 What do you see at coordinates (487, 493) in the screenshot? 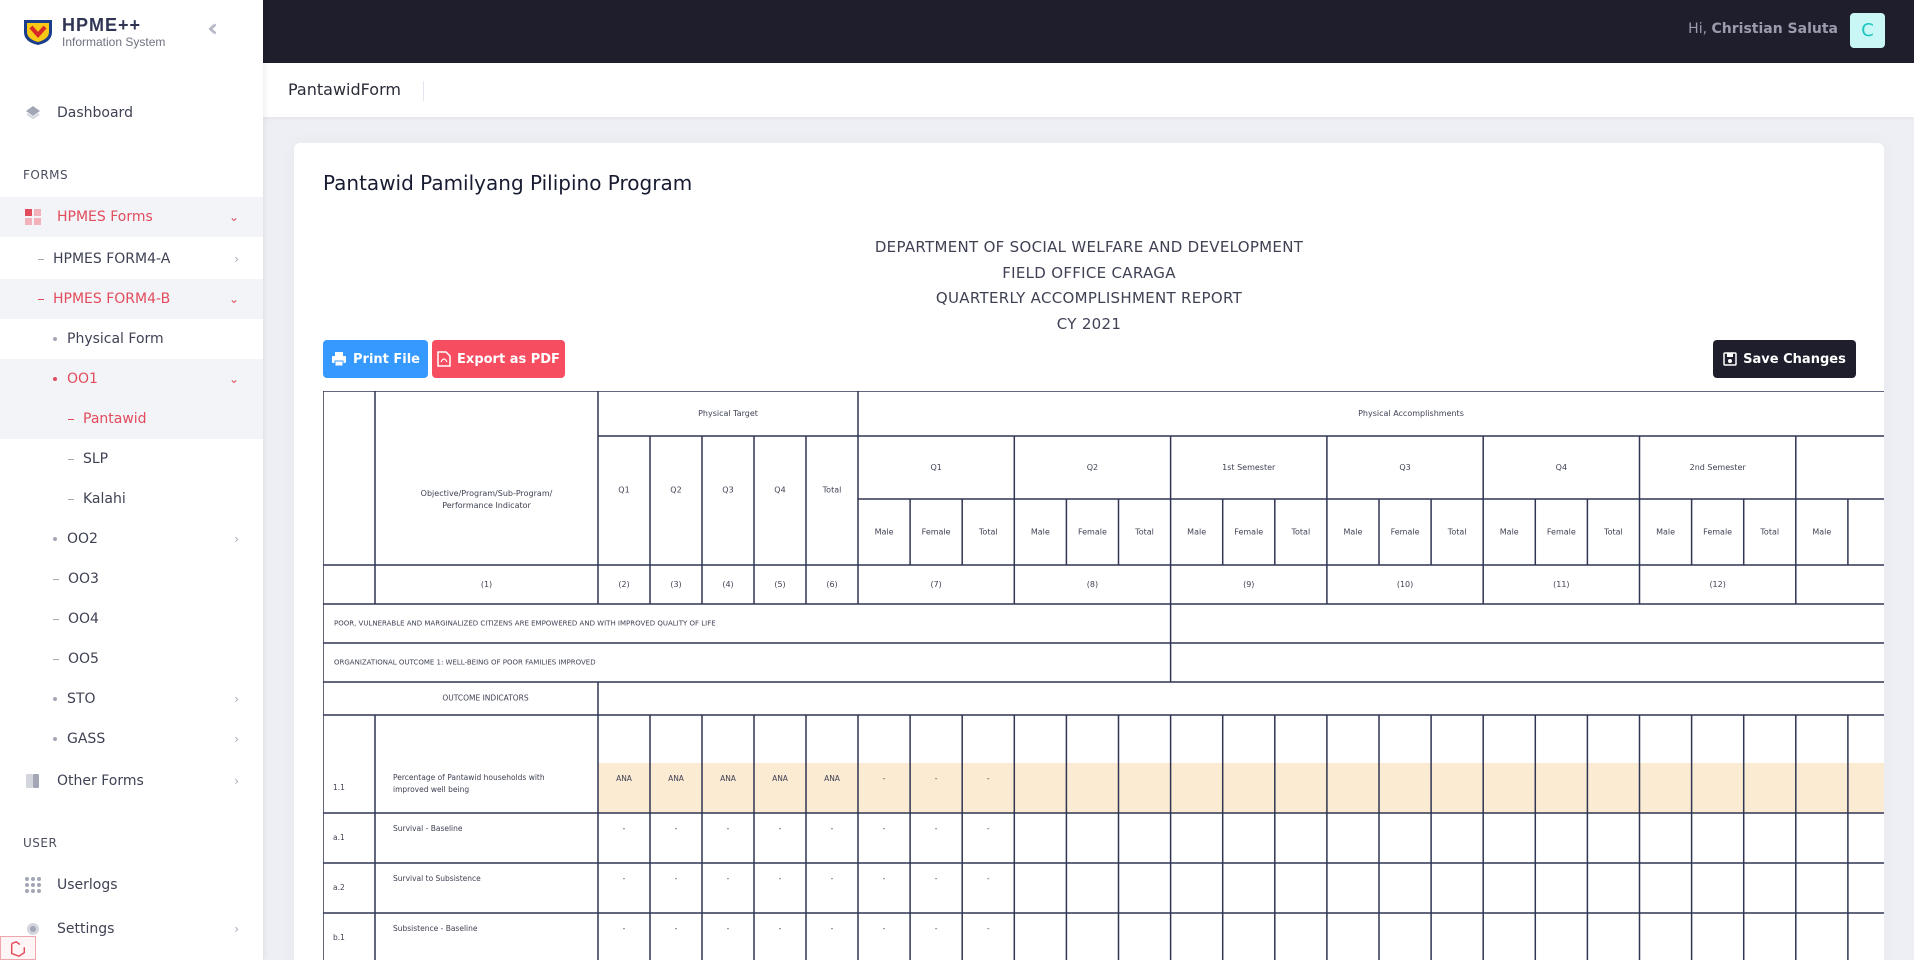
I see `objective-header-line1: Objective/Program/Sub-Program/` at bounding box center [487, 493].